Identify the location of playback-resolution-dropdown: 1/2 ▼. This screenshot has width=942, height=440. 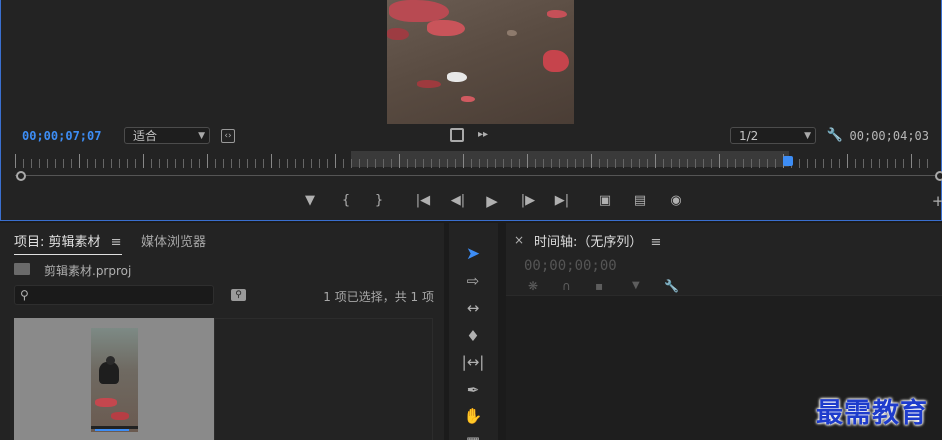
(773, 135).